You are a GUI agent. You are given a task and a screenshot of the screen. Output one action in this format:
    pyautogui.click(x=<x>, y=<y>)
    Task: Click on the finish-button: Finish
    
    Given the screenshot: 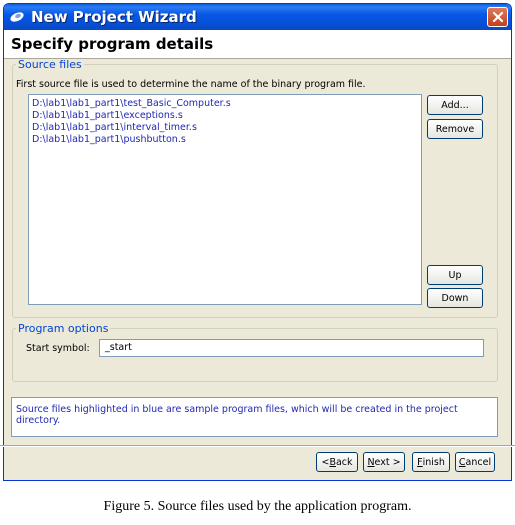 What is the action you would take?
    pyautogui.click(x=431, y=462)
    